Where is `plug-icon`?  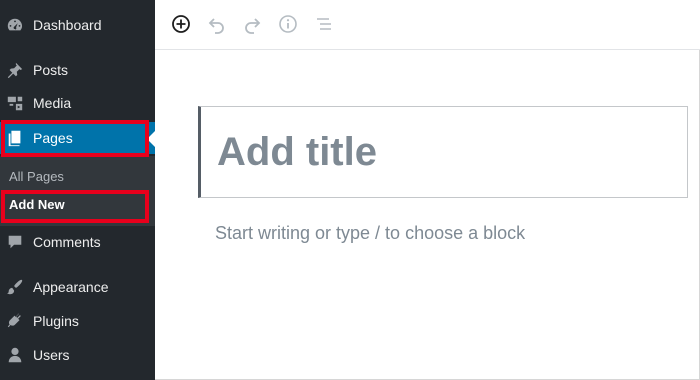
plug-icon is located at coordinates (15, 321).